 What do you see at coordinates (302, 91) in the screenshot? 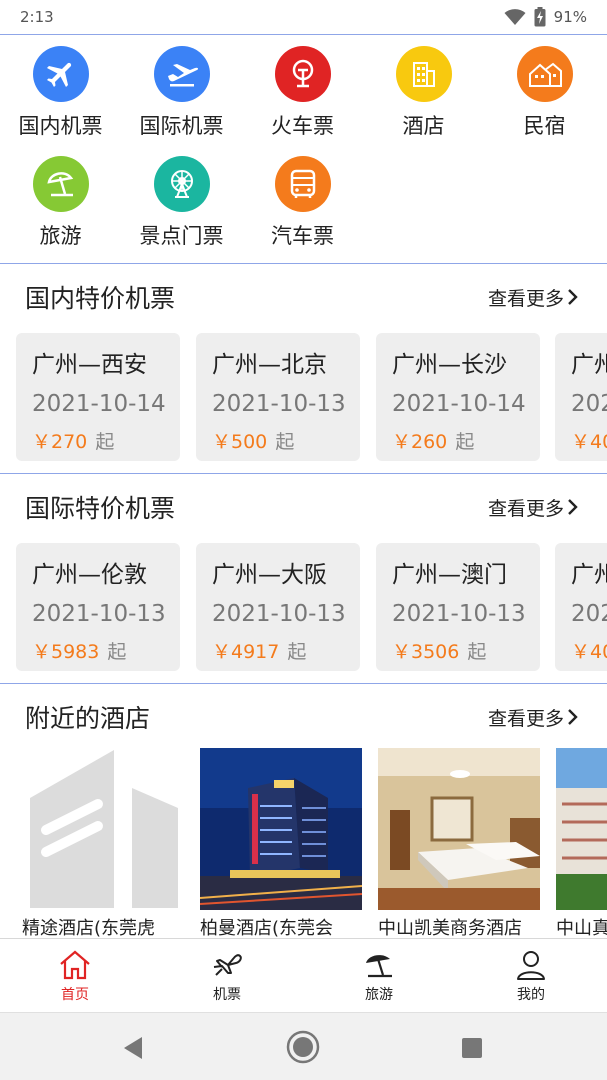
I see `category-train-tickets: 火车票` at bounding box center [302, 91].